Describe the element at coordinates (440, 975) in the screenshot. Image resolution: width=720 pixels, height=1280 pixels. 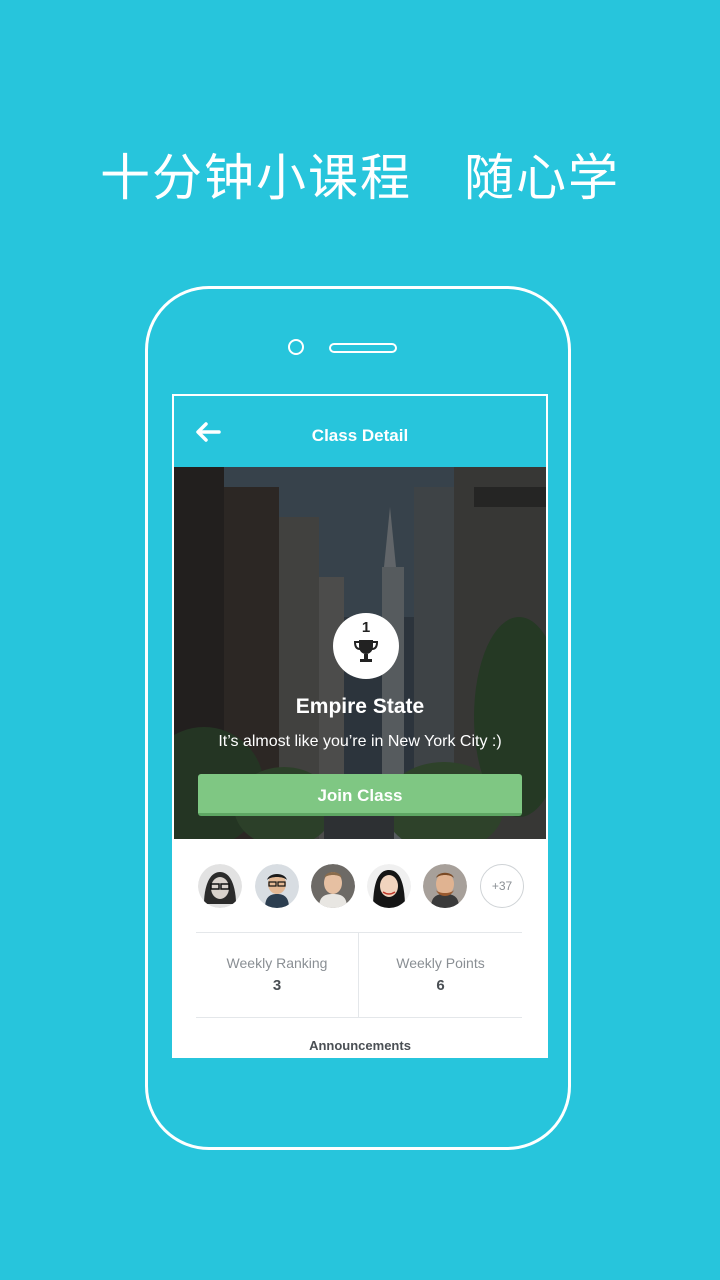
I see `weekly-points-stat: Weekly Points 6` at that location.